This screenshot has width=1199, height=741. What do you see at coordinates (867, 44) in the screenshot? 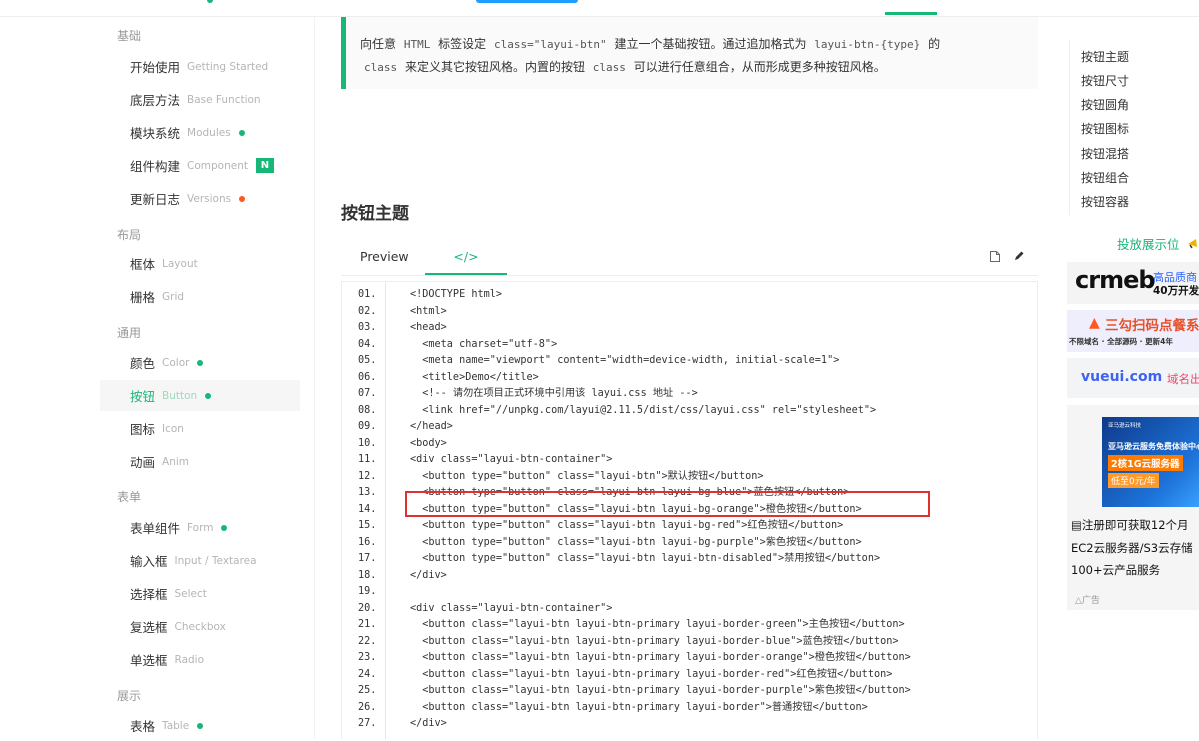
I see `inline-code: layui-btn-{type}` at bounding box center [867, 44].